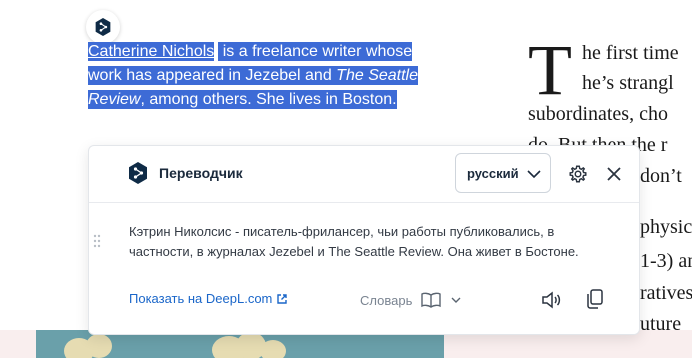 Image resolution: width=692 pixels, height=358 pixels. Describe the element at coordinates (628, 83) in the screenshot. I see `article-text-line: he’s strangl` at that location.